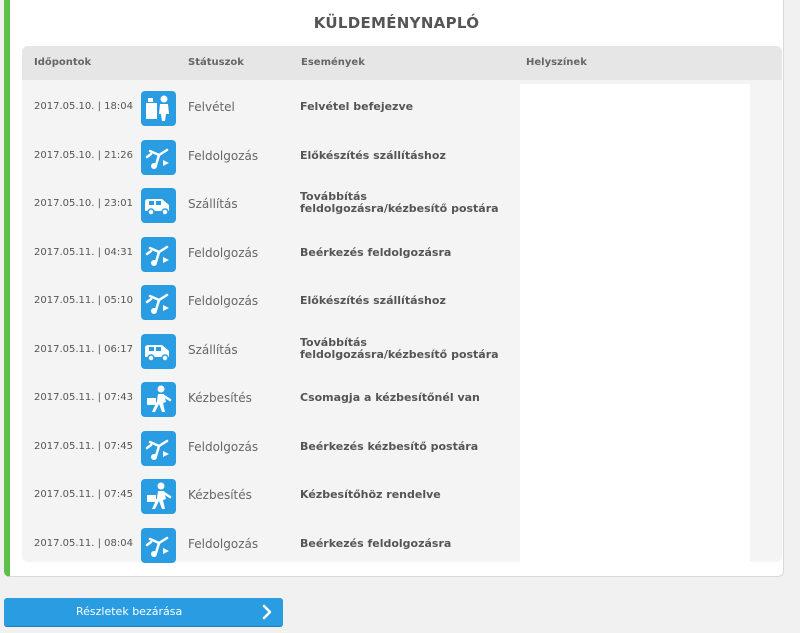 Image resolution: width=800 pixels, height=633 pixels. What do you see at coordinates (63, 62) in the screenshot?
I see `column-header-time: Időpontok` at bounding box center [63, 62].